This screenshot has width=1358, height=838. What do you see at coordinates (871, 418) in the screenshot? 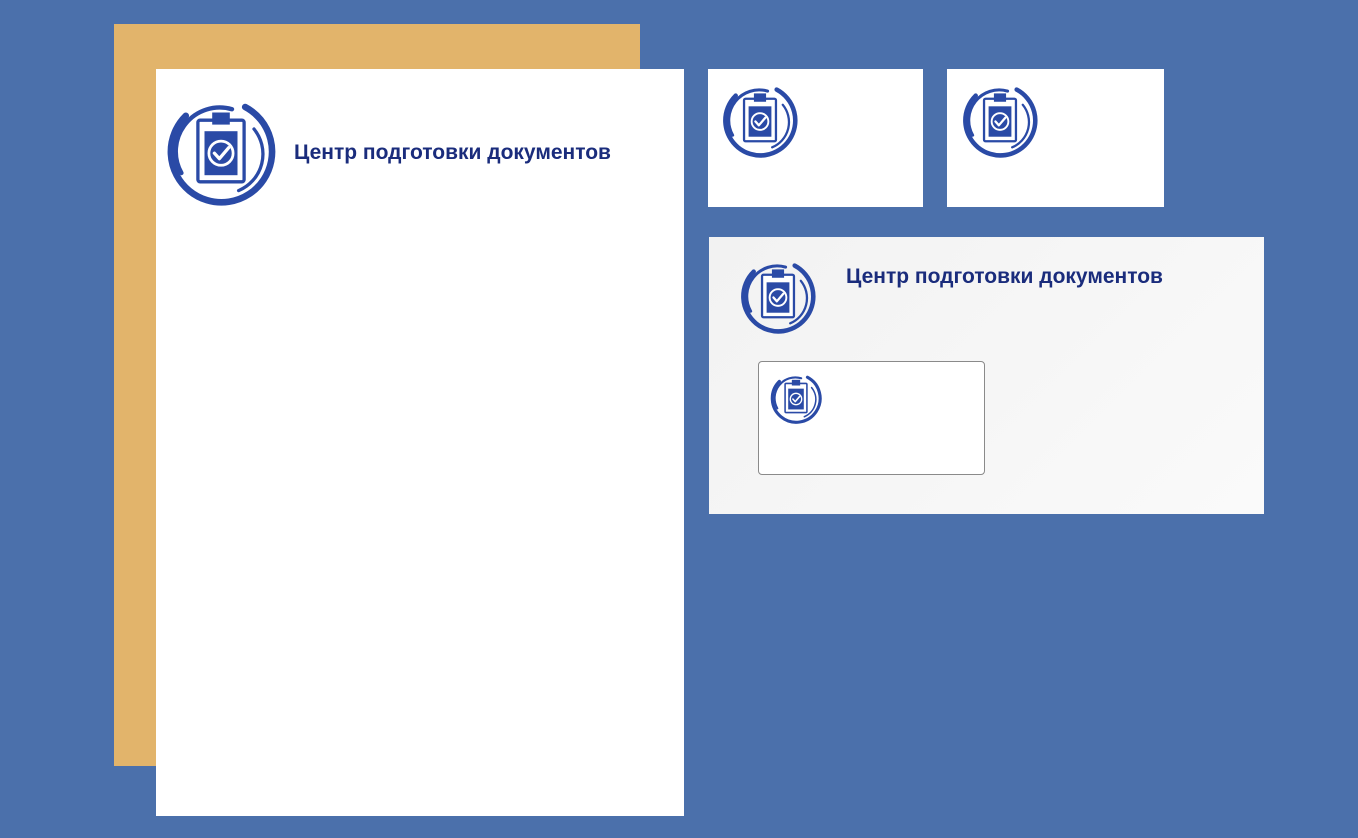
I see `envelope-window` at bounding box center [871, 418].